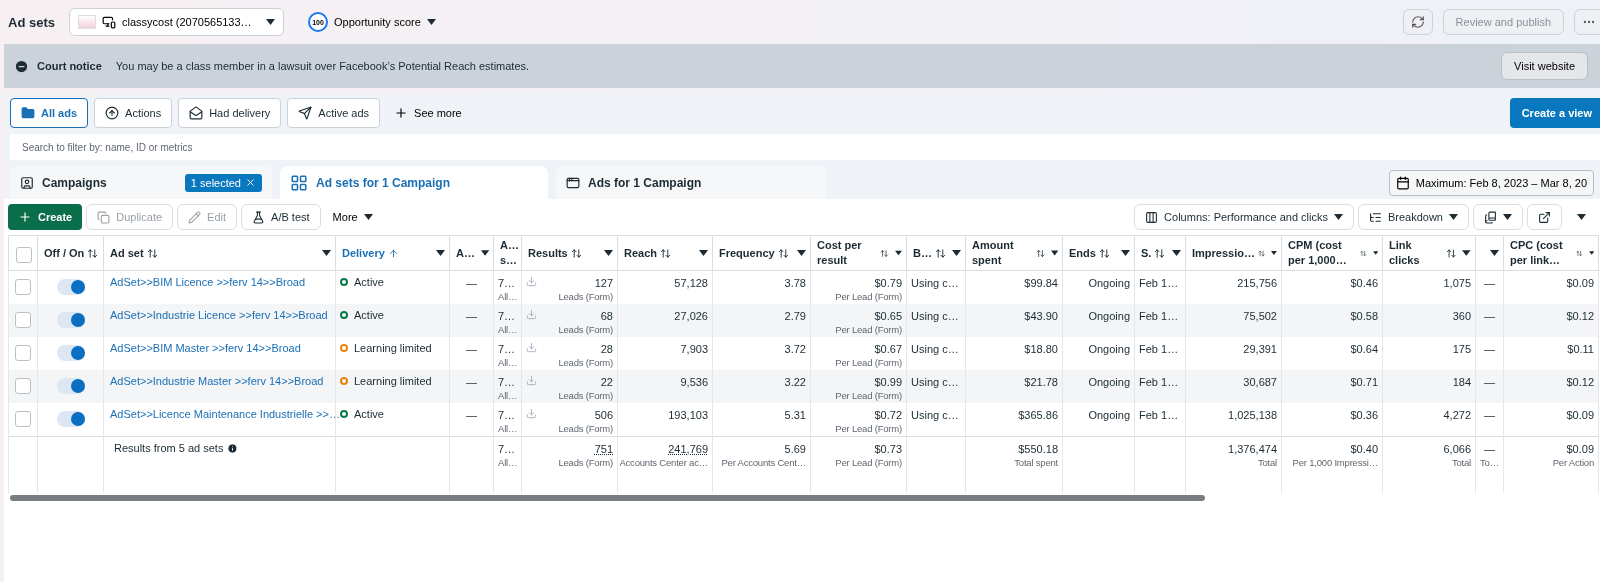 This screenshot has height=582, width=1600. I want to click on column-header: Ad set, so click(127, 253).